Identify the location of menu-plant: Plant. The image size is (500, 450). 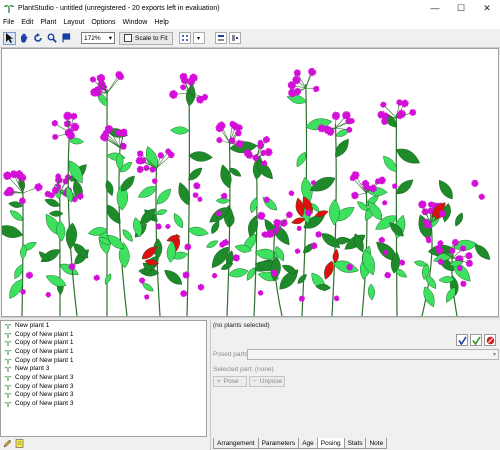
(48, 22).